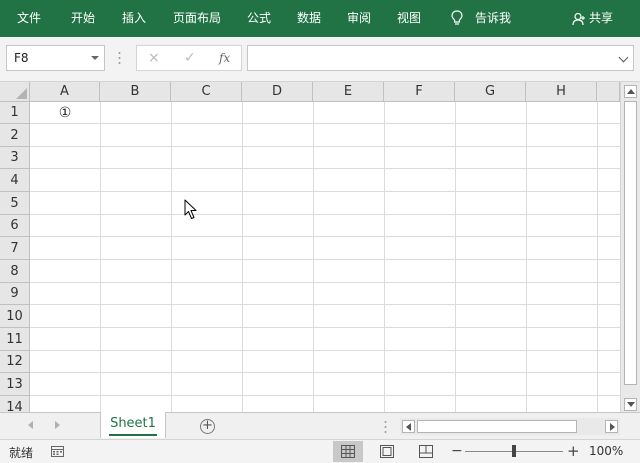  Describe the element at coordinates (21, 453) in the screenshot. I see `ready-status: 就绪` at that location.